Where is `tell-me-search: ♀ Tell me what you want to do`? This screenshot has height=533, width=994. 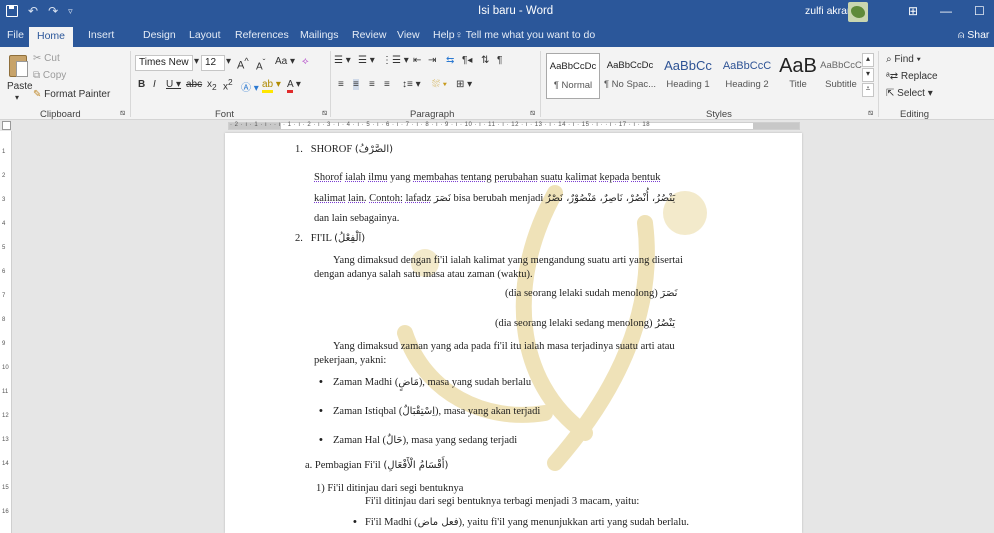 tell-me-search: ♀ Tell me what you want to do is located at coordinates (525, 35).